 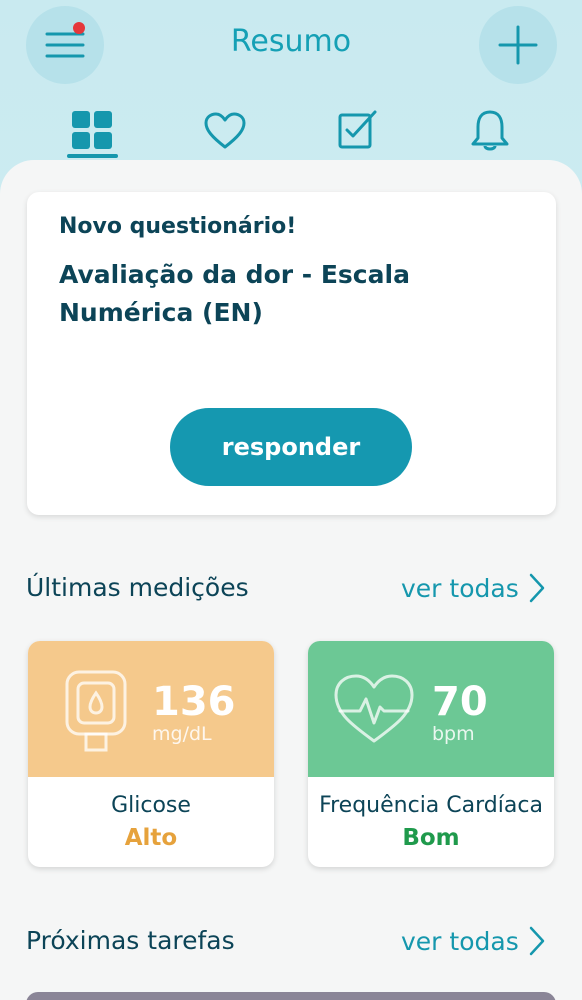 I want to click on heart-icon, so click(x=225, y=130).